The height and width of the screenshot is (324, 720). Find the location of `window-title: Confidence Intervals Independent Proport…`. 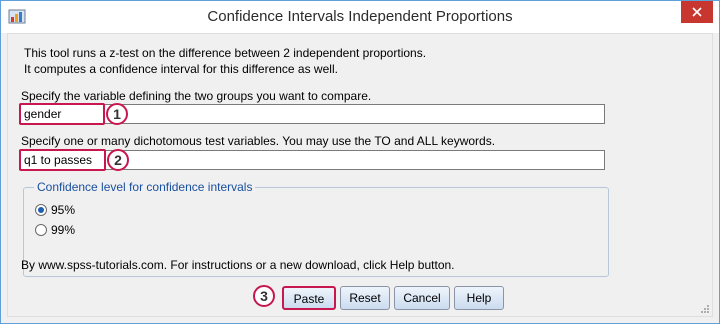

window-title: Confidence Intervals Independent Proport… is located at coordinates (360, 16).